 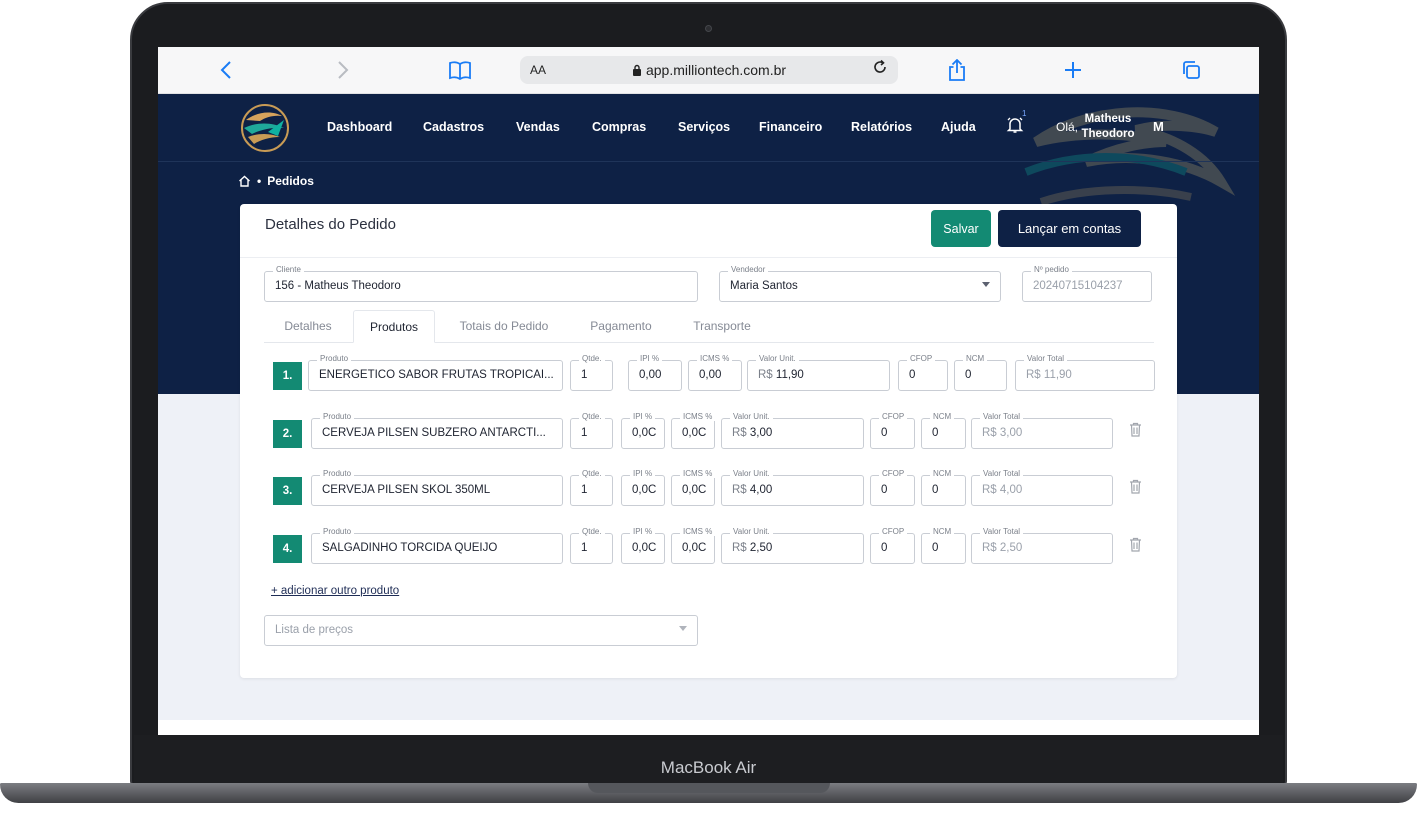 I want to click on nav-financeiro: Financeiro, so click(x=790, y=127).